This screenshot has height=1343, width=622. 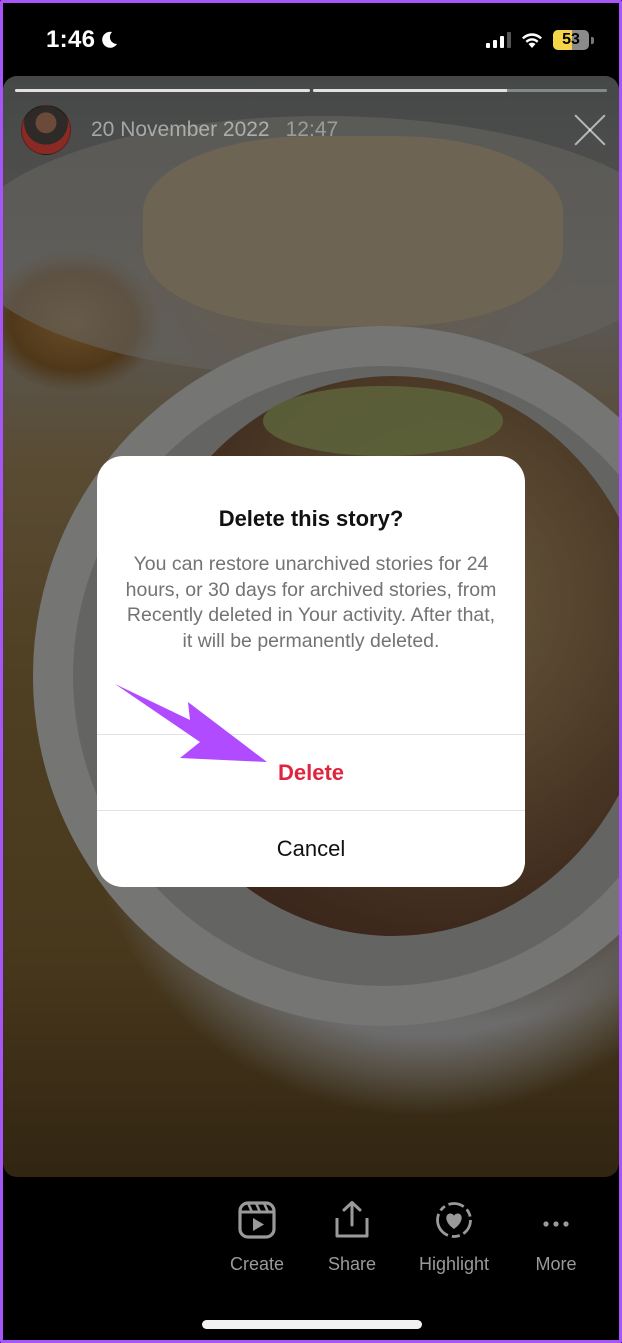 What do you see at coordinates (592, 40) in the screenshot?
I see `battery-nub` at bounding box center [592, 40].